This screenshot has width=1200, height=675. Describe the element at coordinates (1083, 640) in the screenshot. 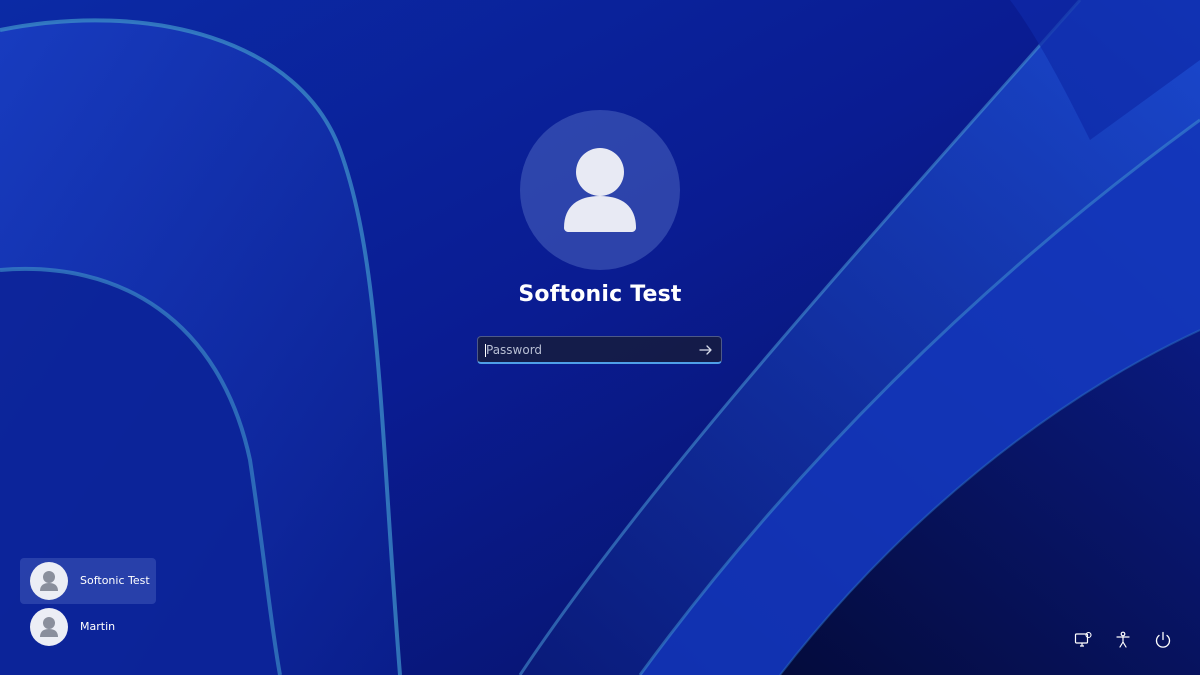

I see `network-icon` at that location.